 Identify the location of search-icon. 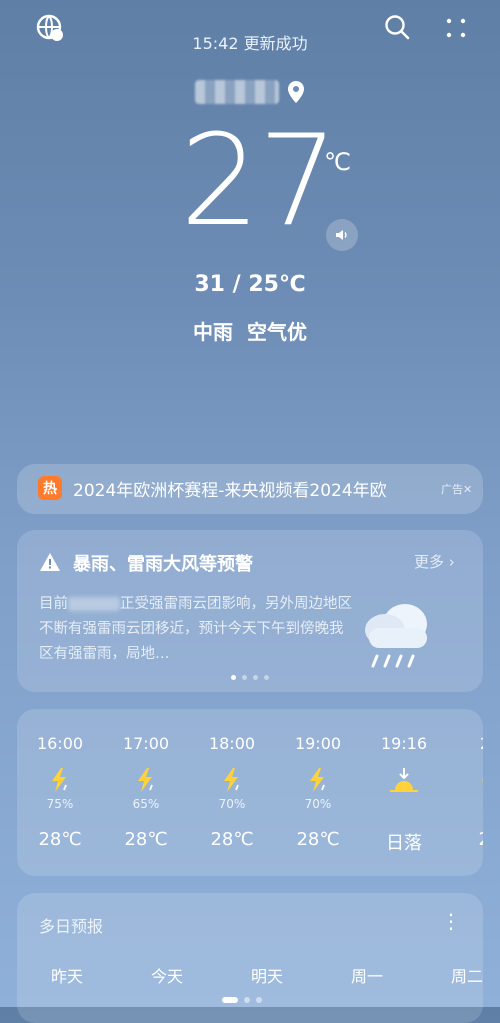
(397, 27).